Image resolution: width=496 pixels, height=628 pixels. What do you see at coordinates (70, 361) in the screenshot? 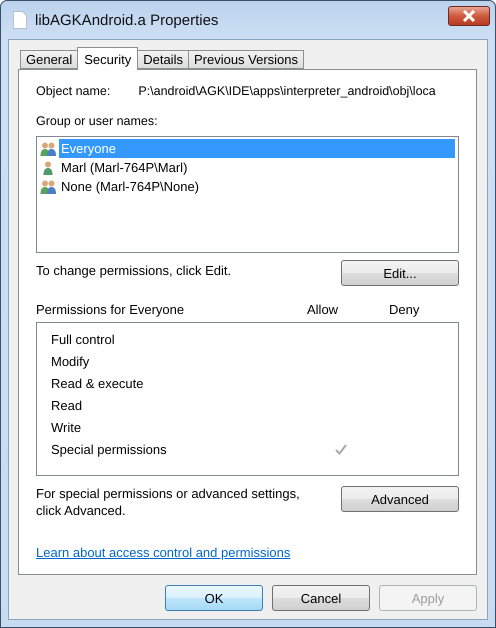
I see `permission-name: Modify` at bounding box center [70, 361].